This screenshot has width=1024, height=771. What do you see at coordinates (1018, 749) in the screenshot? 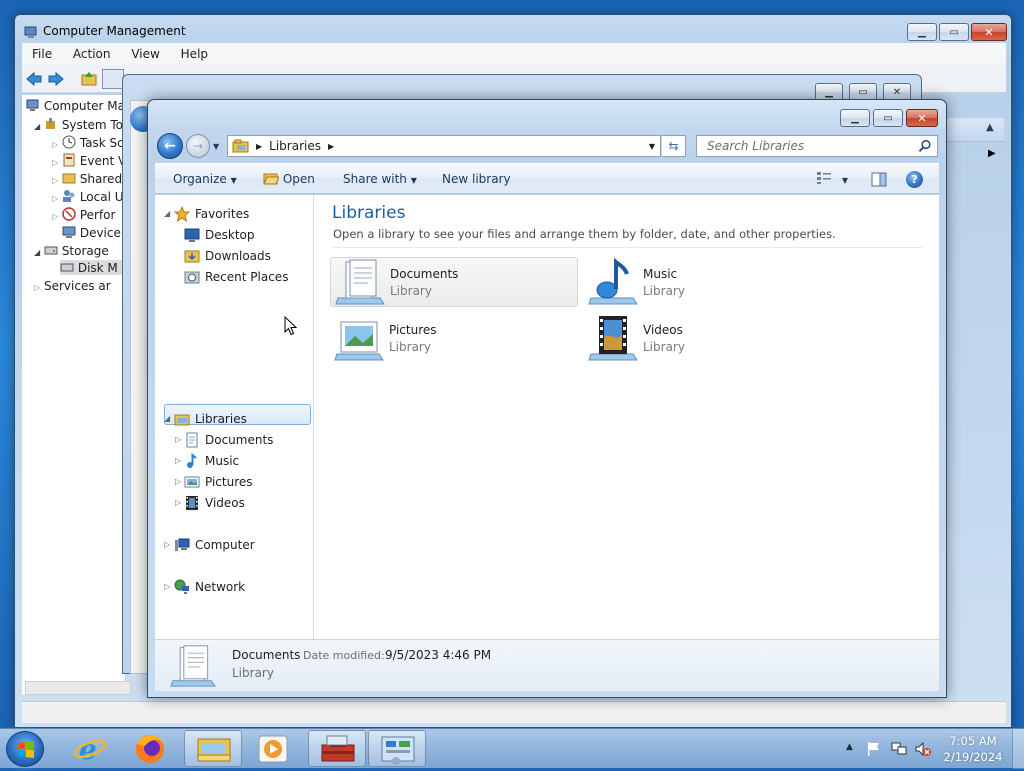
I see `show-desktop-button` at bounding box center [1018, 749].